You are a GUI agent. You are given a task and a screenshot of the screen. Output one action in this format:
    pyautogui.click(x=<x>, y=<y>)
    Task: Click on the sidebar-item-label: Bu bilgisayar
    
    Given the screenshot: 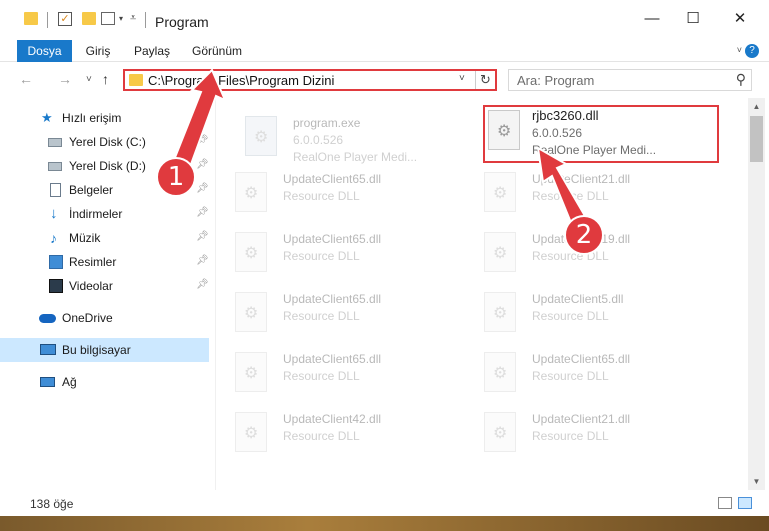 What is the action you would take?
    pyautogui.click(x=96, y=350)
    